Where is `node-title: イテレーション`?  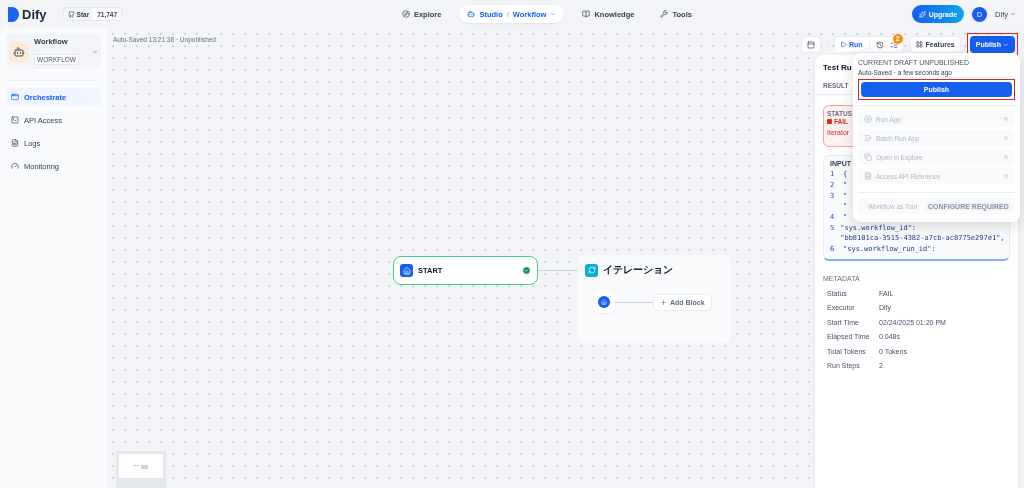 node-title: イテレーション is located at coordinates (638, 270).